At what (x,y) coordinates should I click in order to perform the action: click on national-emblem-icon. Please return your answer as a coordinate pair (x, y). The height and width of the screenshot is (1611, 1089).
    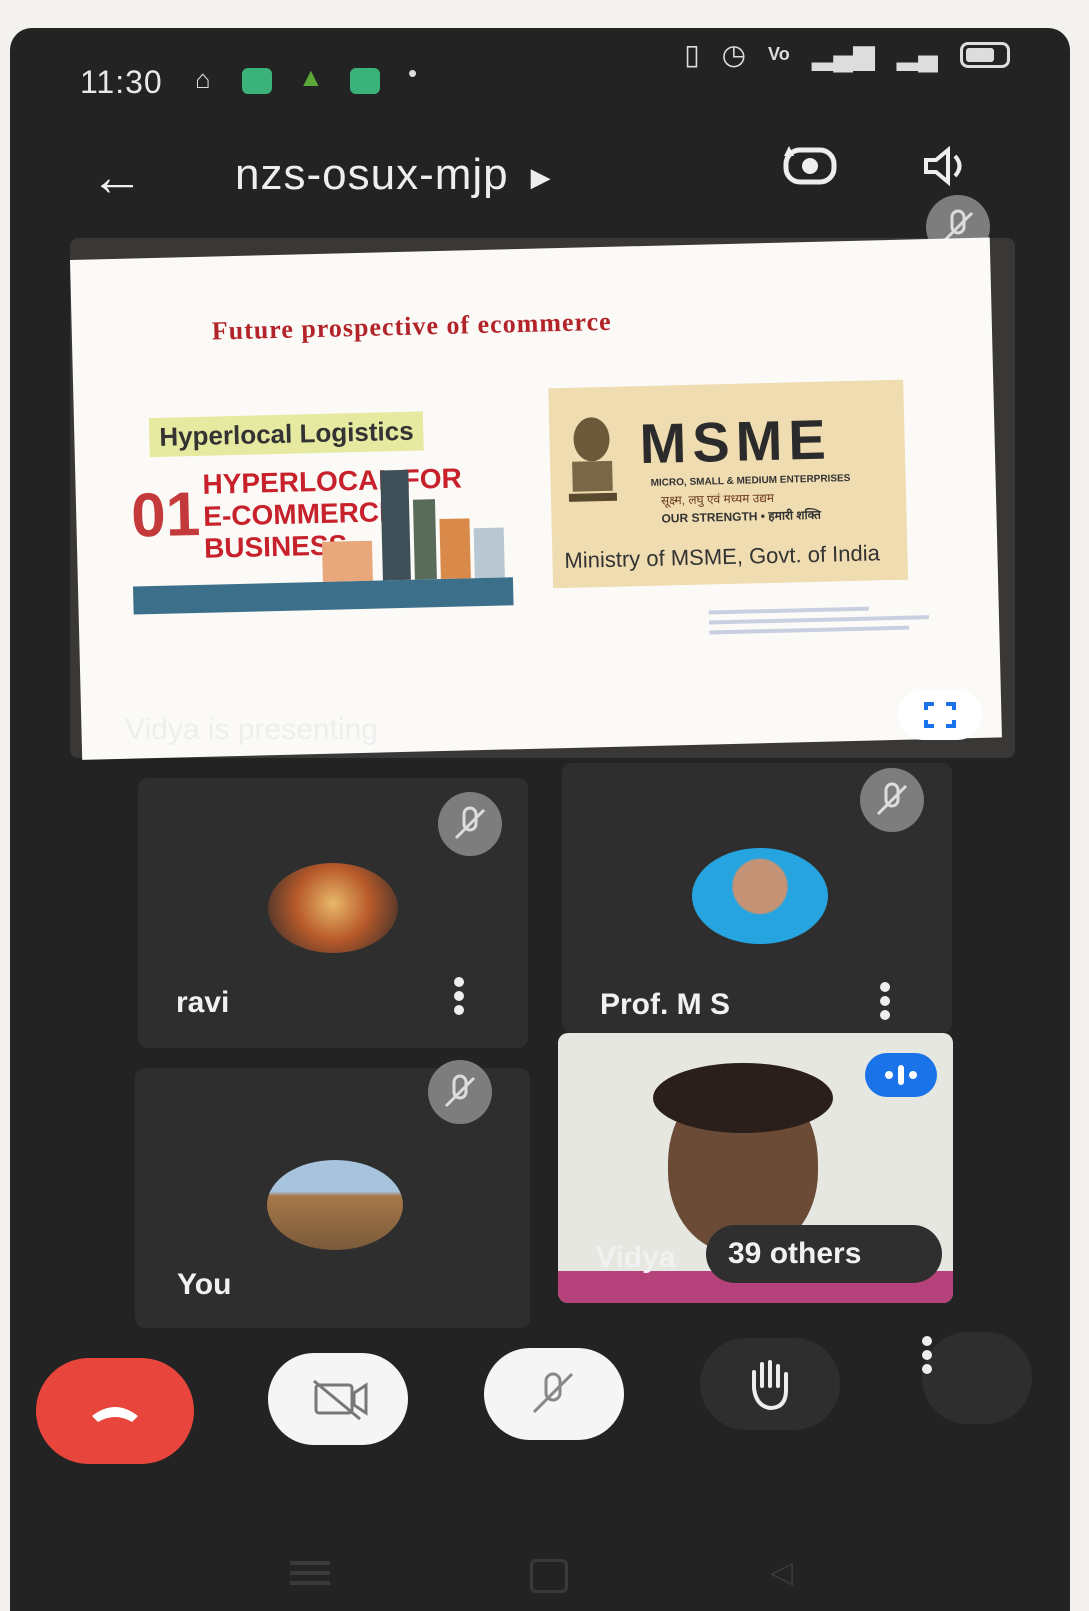
    Looking at the image, I should click on (593, 459).